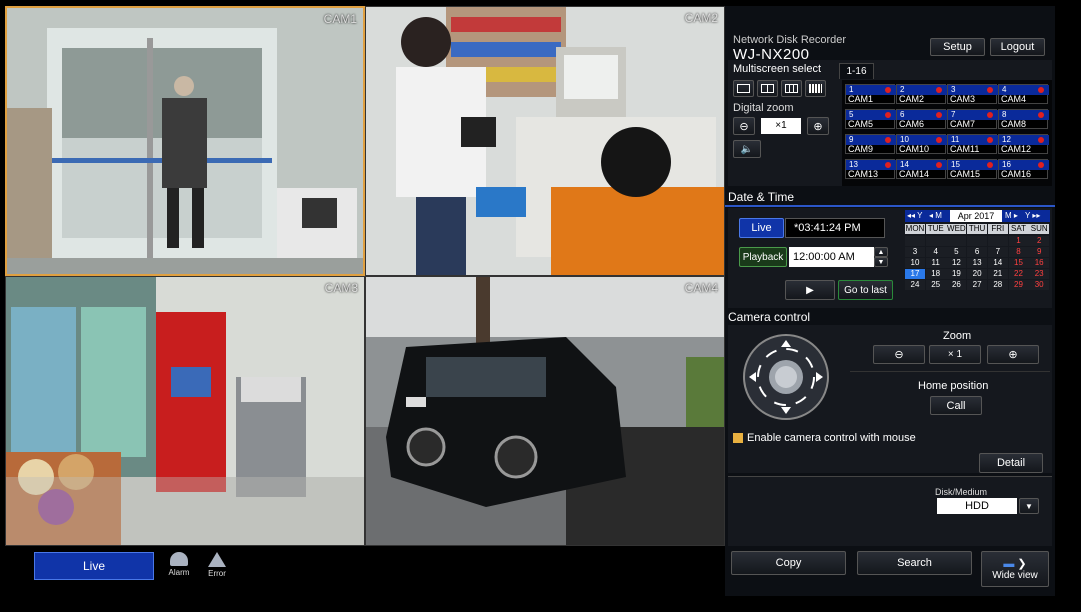 The image size is (1081, 612). Describe the element at coordinates (1018, 274) in the screenshot. I see `calendar-day: 22` at that location.